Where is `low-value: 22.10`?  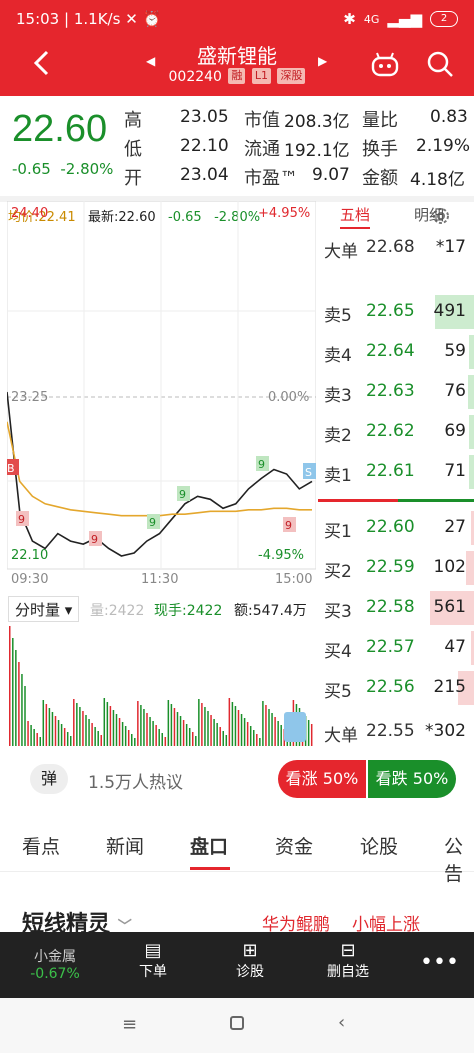
low-value: 22.10 is located at coordinates (204, 146).